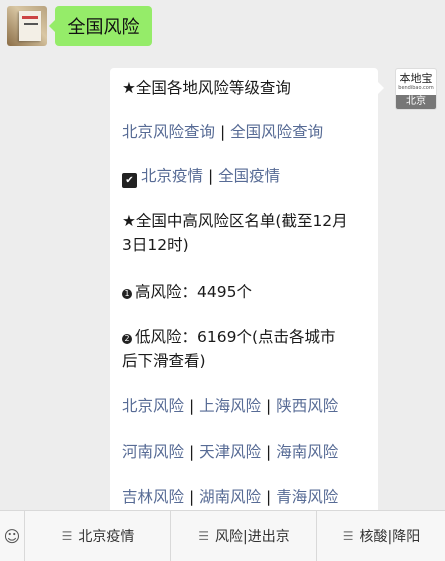 Image resolution: width=445 pixels, height=561 pixels. What do you see at coordinates (380, 536) in the screenshot?
I see `menu-item-nucleic-test: ☰ 核酸|降阳` at bounding box center [380, 536].